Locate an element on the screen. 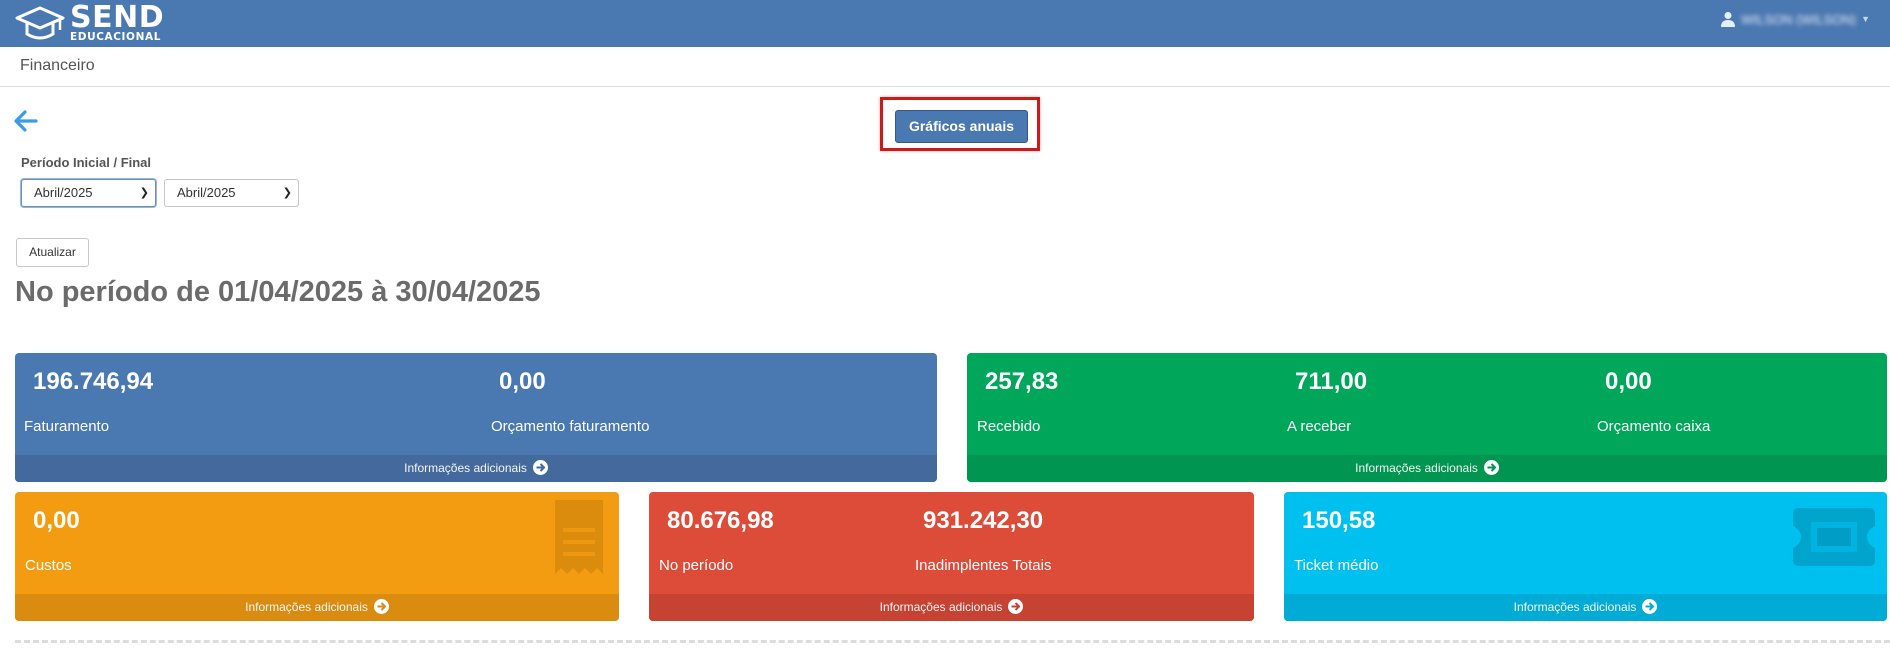 The height and width of the screenshot is (648, 1890). metric-label: A receber is located at coordinates (1319, 426).